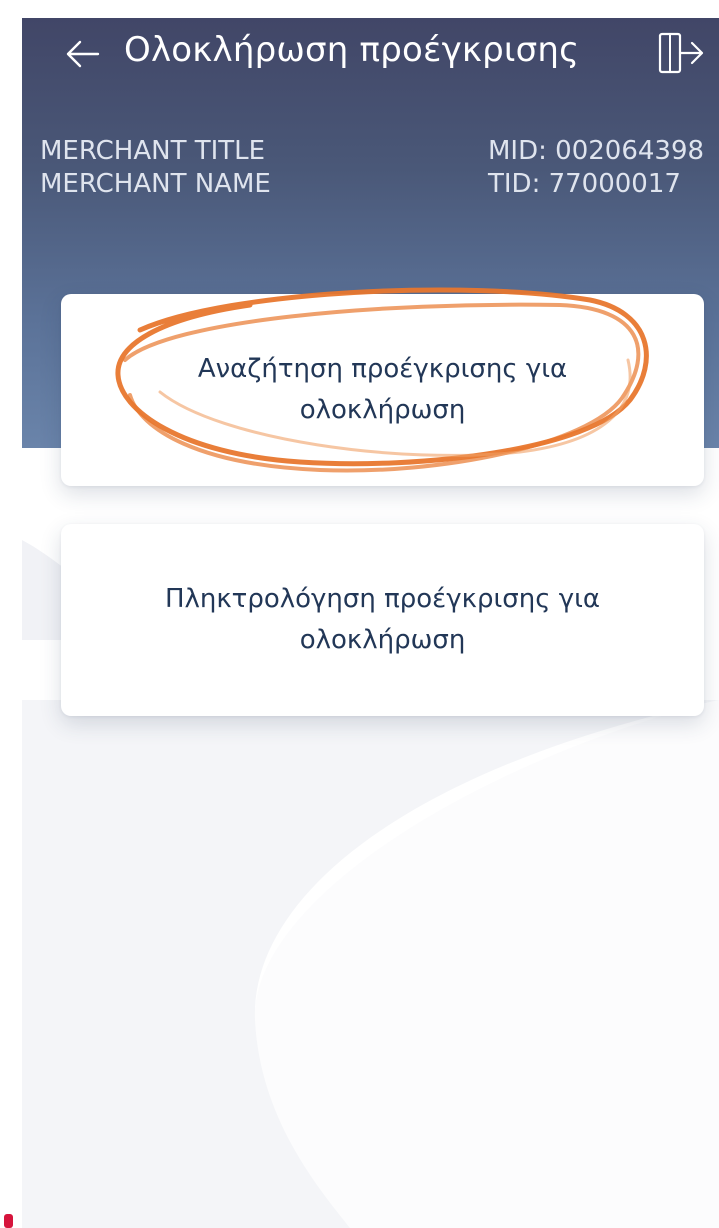  I want to click on logout-icon, so click(681, 53).